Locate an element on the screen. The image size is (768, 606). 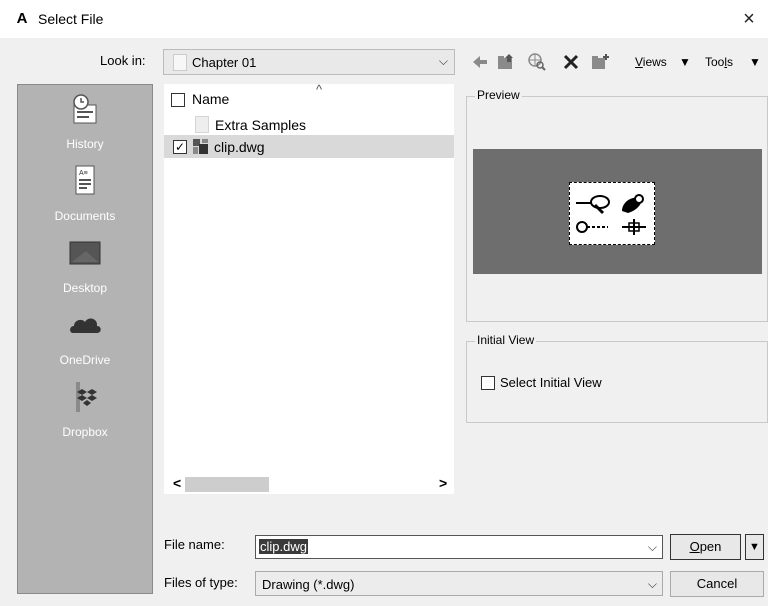
scroll-thumb is located at coordinates (227, 484).